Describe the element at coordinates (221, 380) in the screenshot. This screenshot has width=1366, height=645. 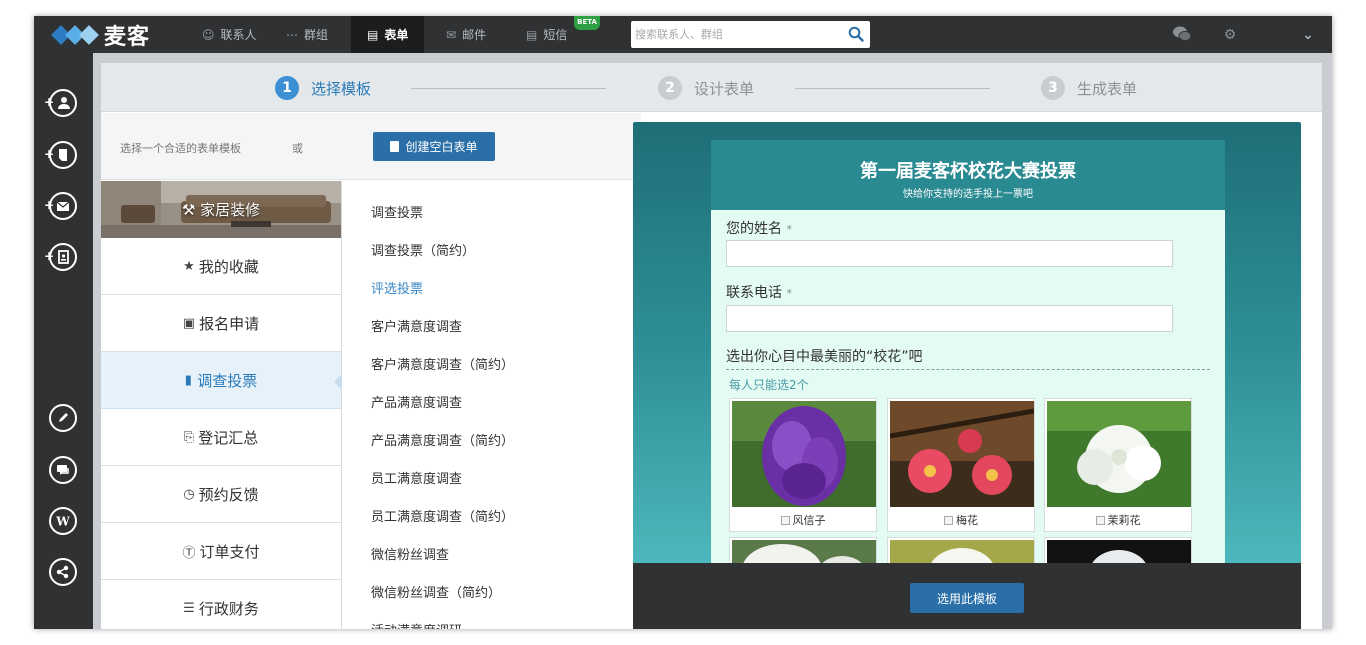
I see `category-survey-vote: ▮ 调查投票` at that location.